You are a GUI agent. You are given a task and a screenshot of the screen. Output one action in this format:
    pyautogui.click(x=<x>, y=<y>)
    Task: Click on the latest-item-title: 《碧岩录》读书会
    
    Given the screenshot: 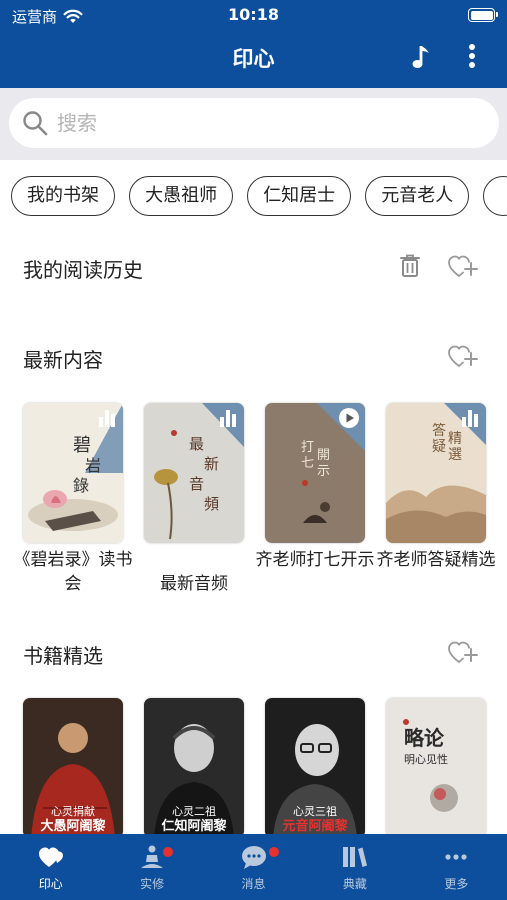 What is the action you would take?
    pyautogui.click(x=73, y=572)
    